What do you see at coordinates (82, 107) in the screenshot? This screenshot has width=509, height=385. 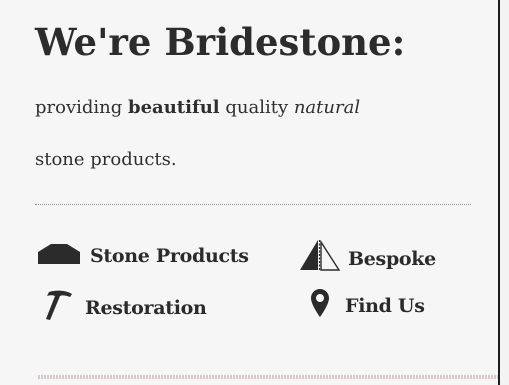 I see `tagline-prefix: providing` at bounding box center [82, 107].